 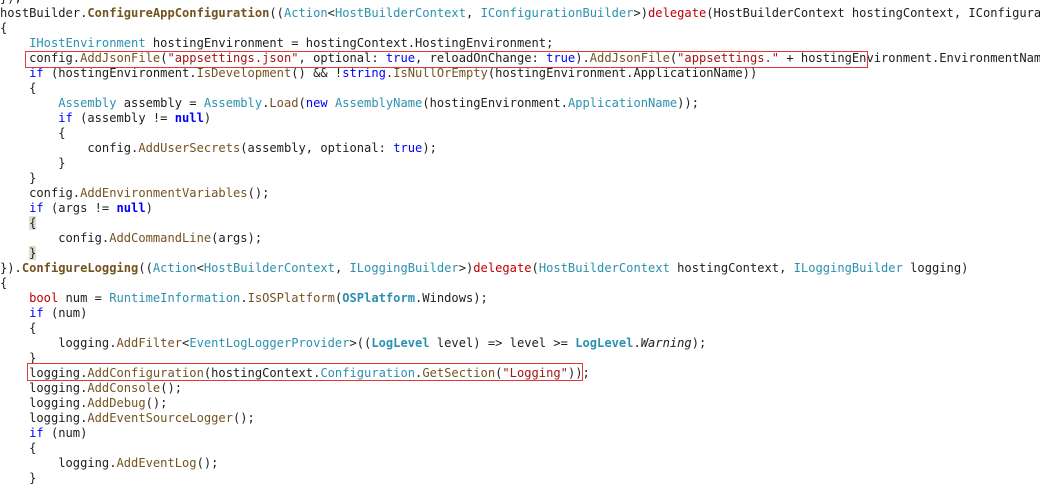 What do you see at coordinates (342, 268) in the screenshot?
I see `code-token: ,` at bounding box center [342, 268].